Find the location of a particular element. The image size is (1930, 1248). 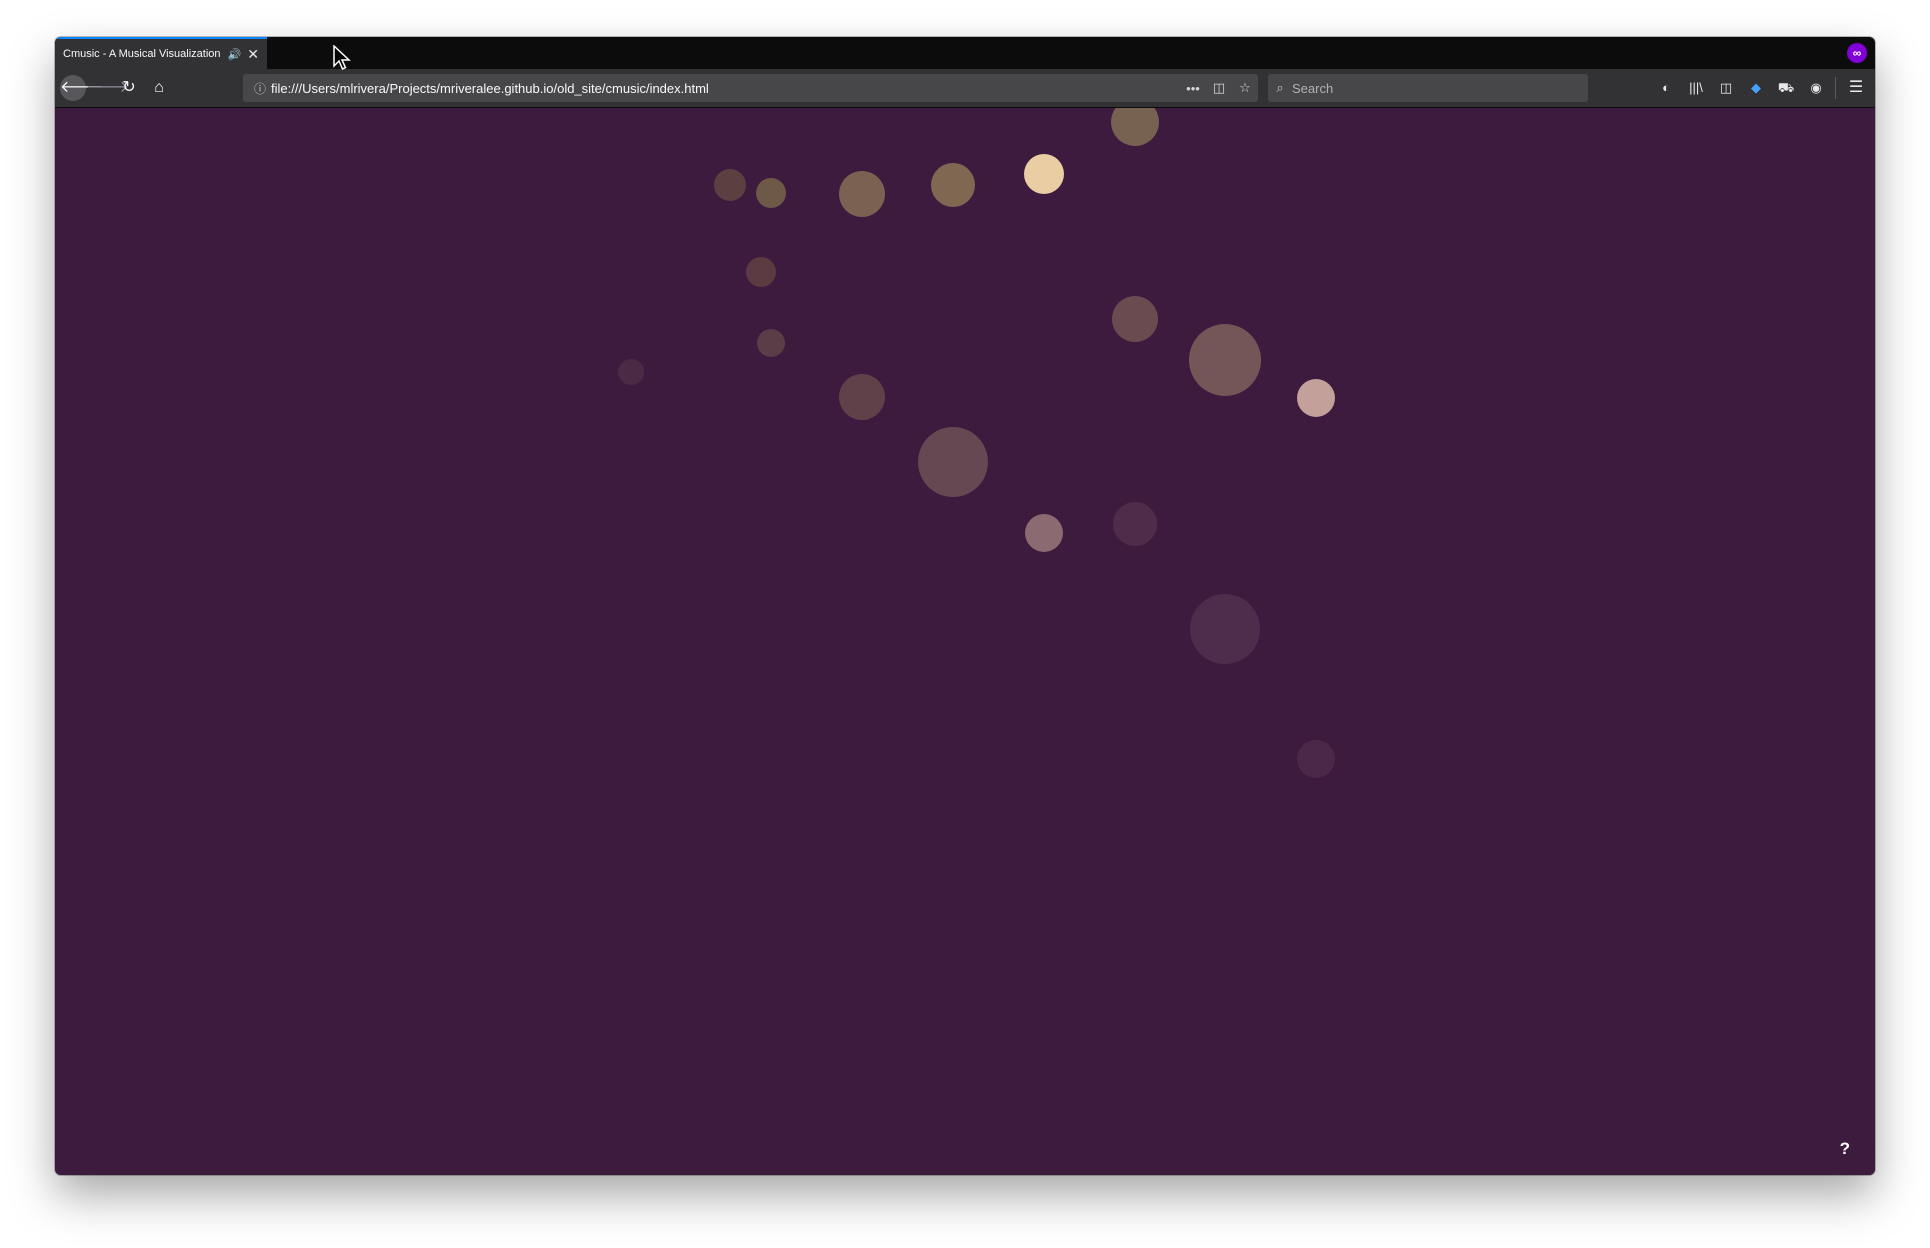

private-browsing-icon: ∞ is located at coordinates (1857, 53).